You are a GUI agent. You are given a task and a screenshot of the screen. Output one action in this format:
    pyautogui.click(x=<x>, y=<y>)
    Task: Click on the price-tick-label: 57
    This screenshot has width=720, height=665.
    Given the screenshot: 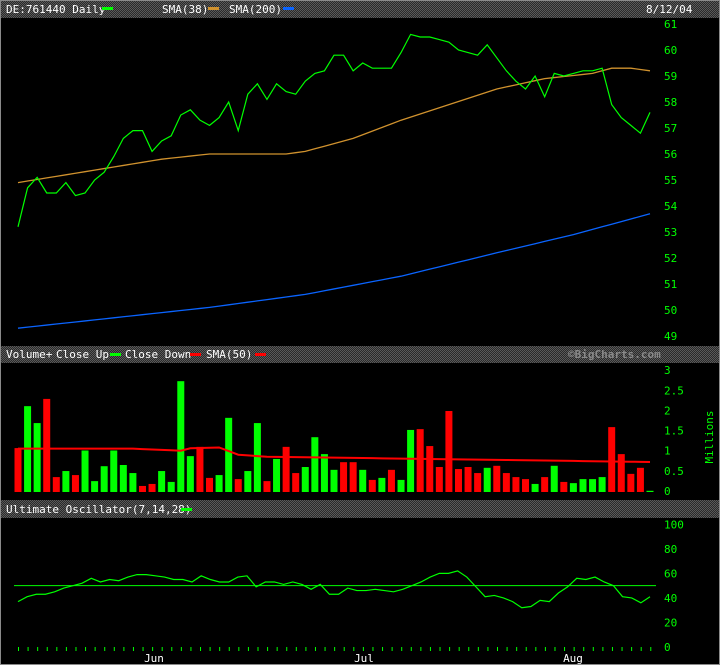 What is the action you would take?
    pyautogui.click(x=670, y=128)
    